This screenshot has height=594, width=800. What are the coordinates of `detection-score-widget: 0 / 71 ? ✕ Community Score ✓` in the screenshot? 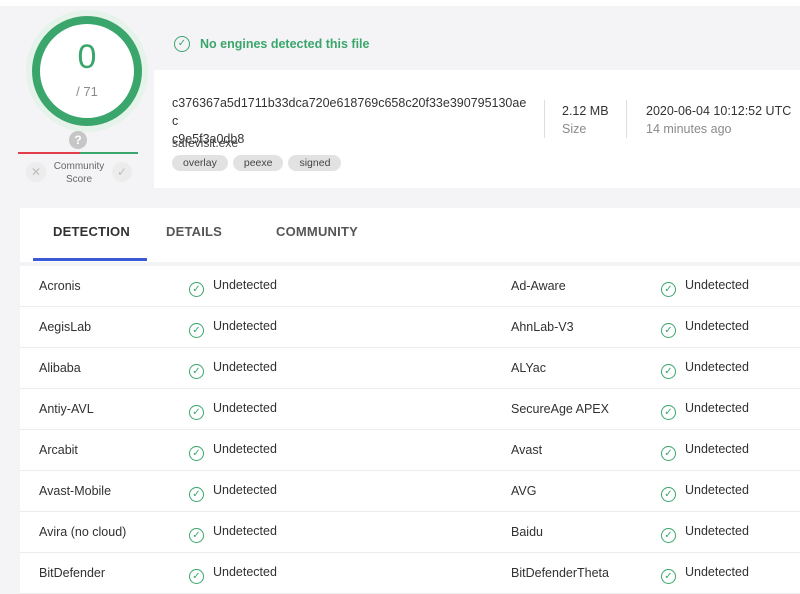 It's located at (80, 99).